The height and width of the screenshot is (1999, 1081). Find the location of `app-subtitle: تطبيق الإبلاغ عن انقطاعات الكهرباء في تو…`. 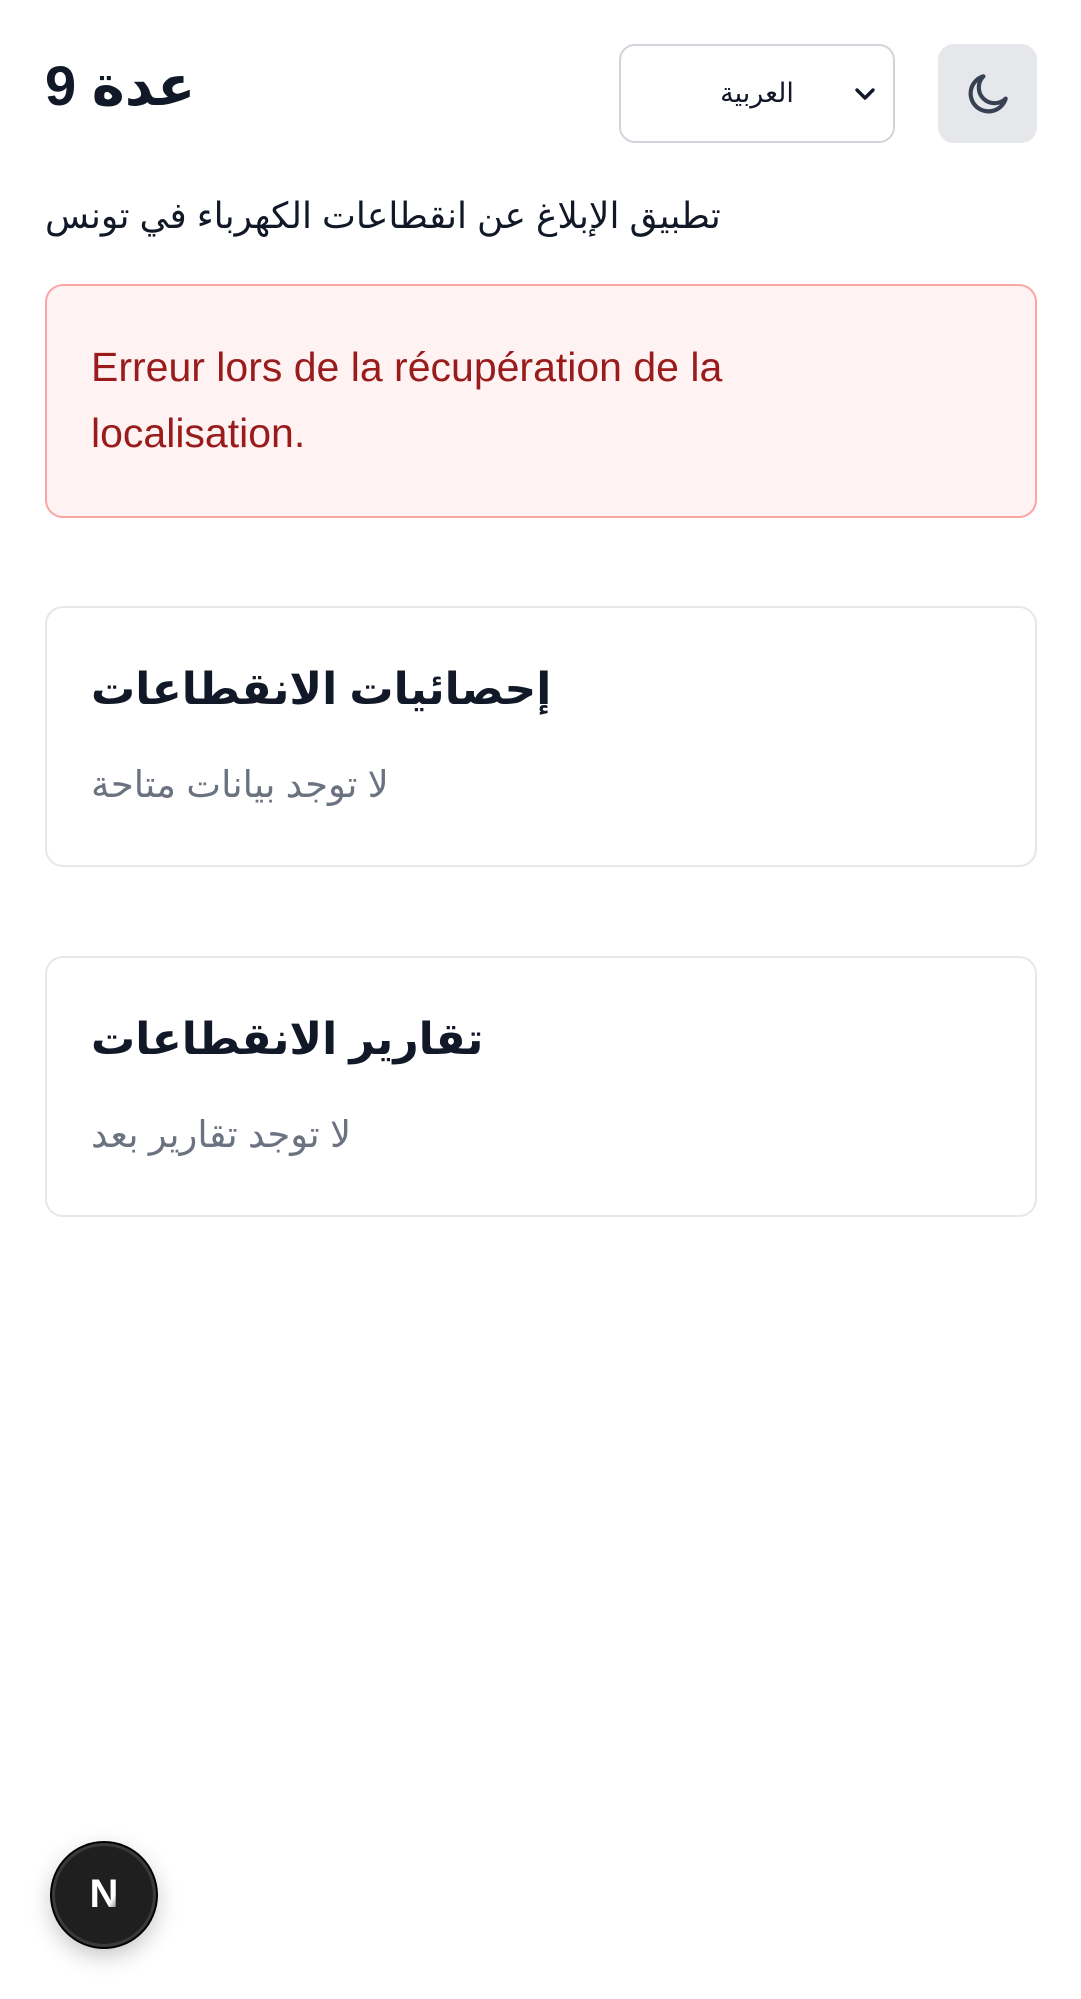

app-subtitle: تطبيق الإبلاغ عن انقطاعات الكهرباء في تو… is located at coordinates (383, 215).